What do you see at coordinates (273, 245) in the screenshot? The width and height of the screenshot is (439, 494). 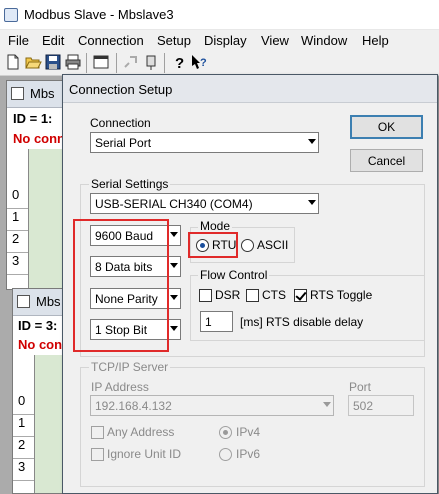 I see `ascii-label: ASCII` at bounding box center [273, 245].